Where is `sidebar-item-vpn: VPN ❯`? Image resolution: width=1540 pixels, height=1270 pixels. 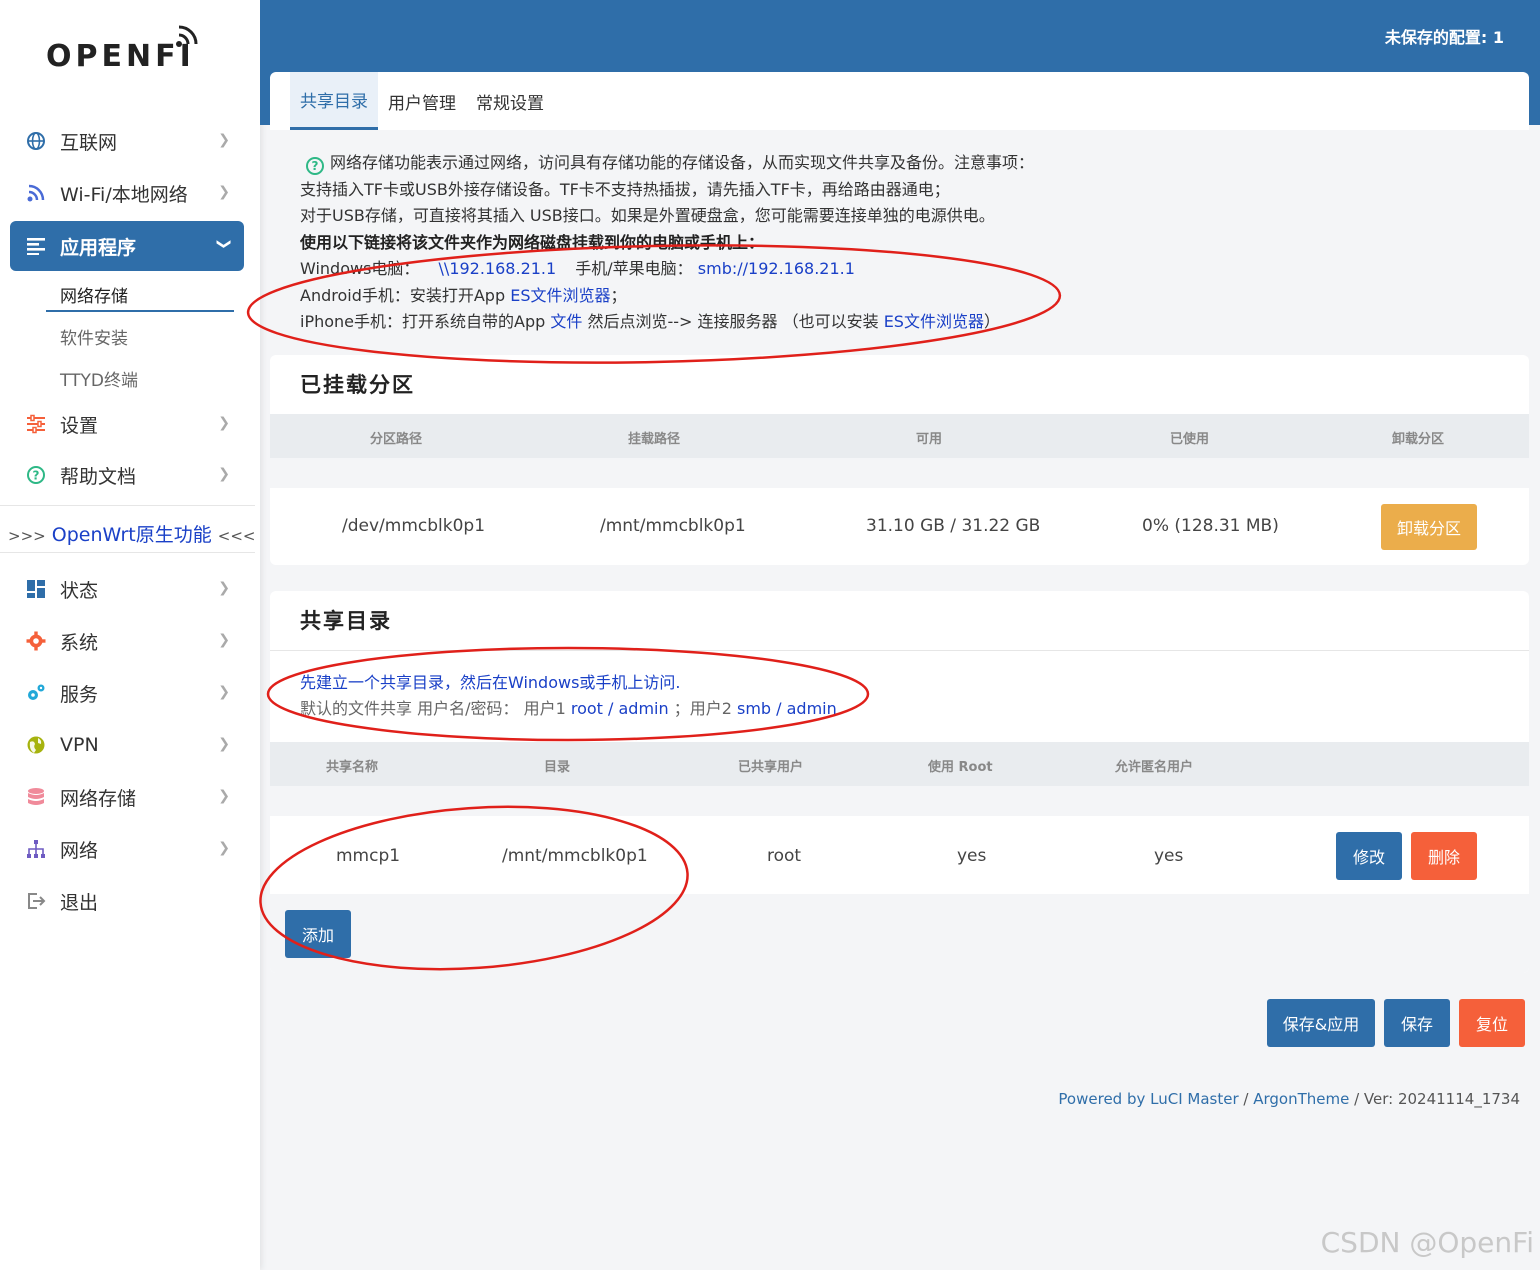
sidebar-item-vpn: VPN ❯ is located at coordinates (127, 745).